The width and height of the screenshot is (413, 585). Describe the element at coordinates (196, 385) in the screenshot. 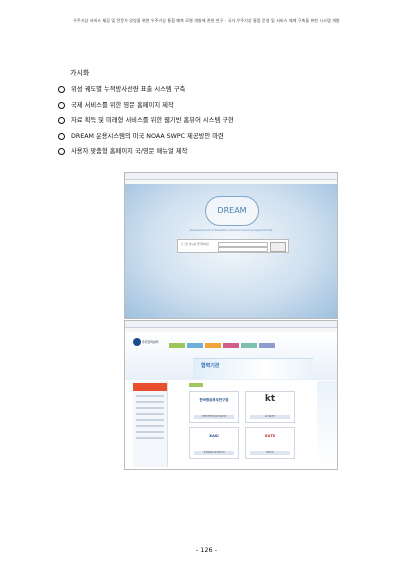

I see `category-tag` at that location.